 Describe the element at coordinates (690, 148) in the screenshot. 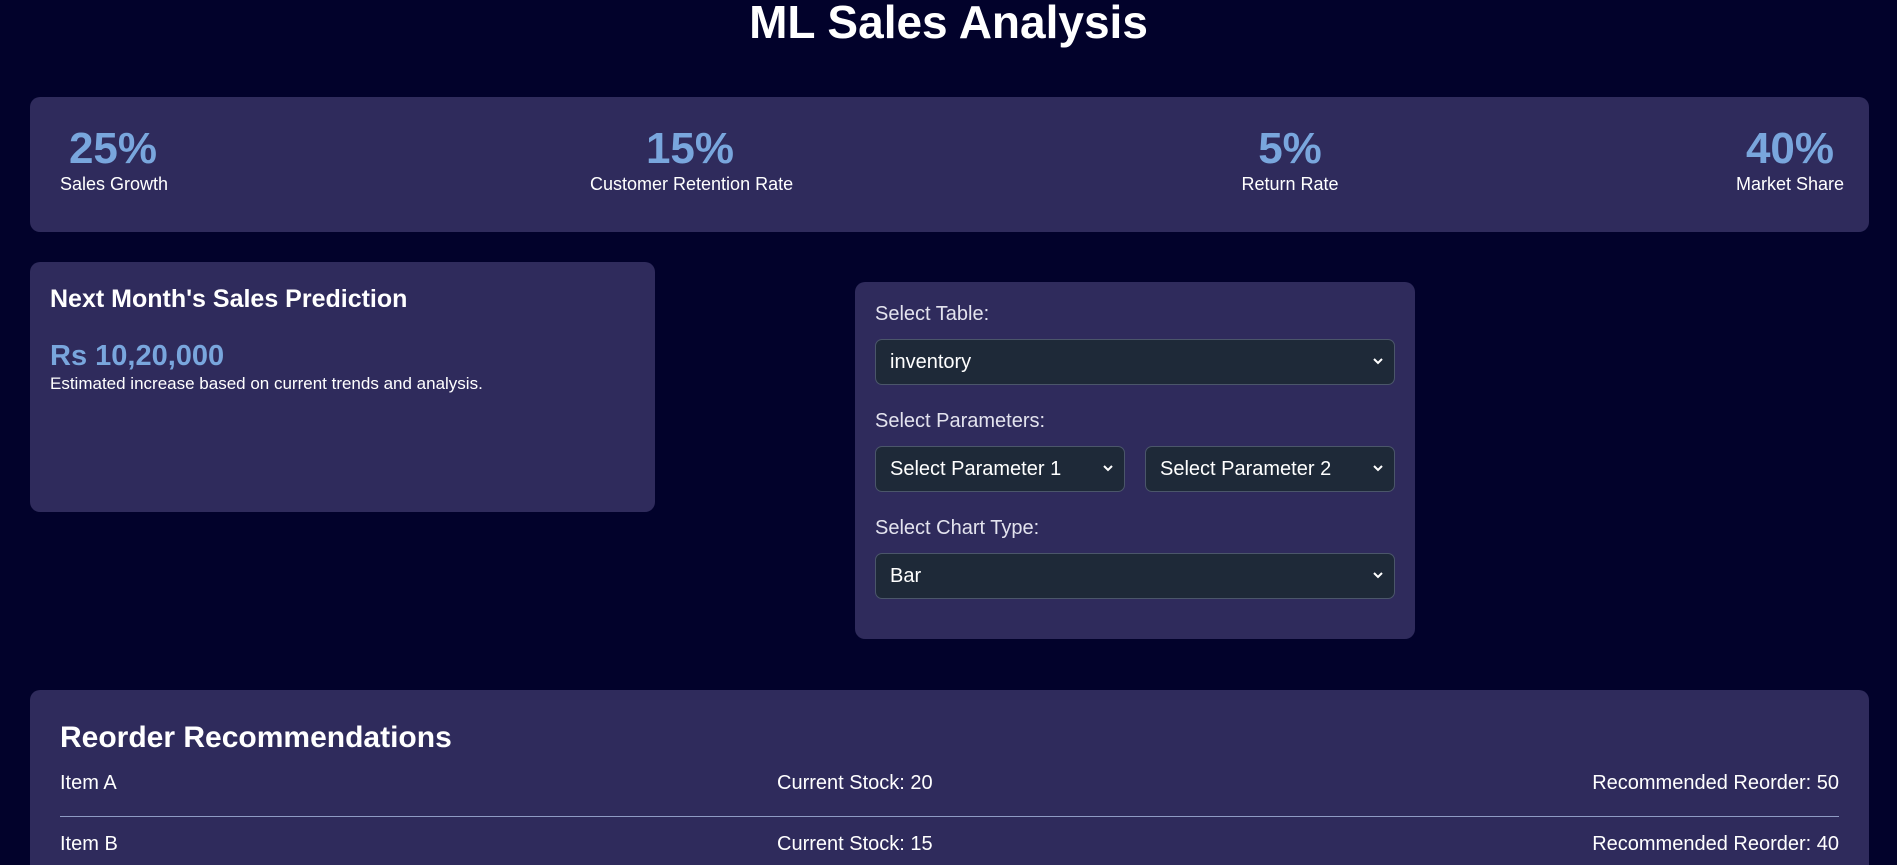

I see `stat-value: 15%` at that location.